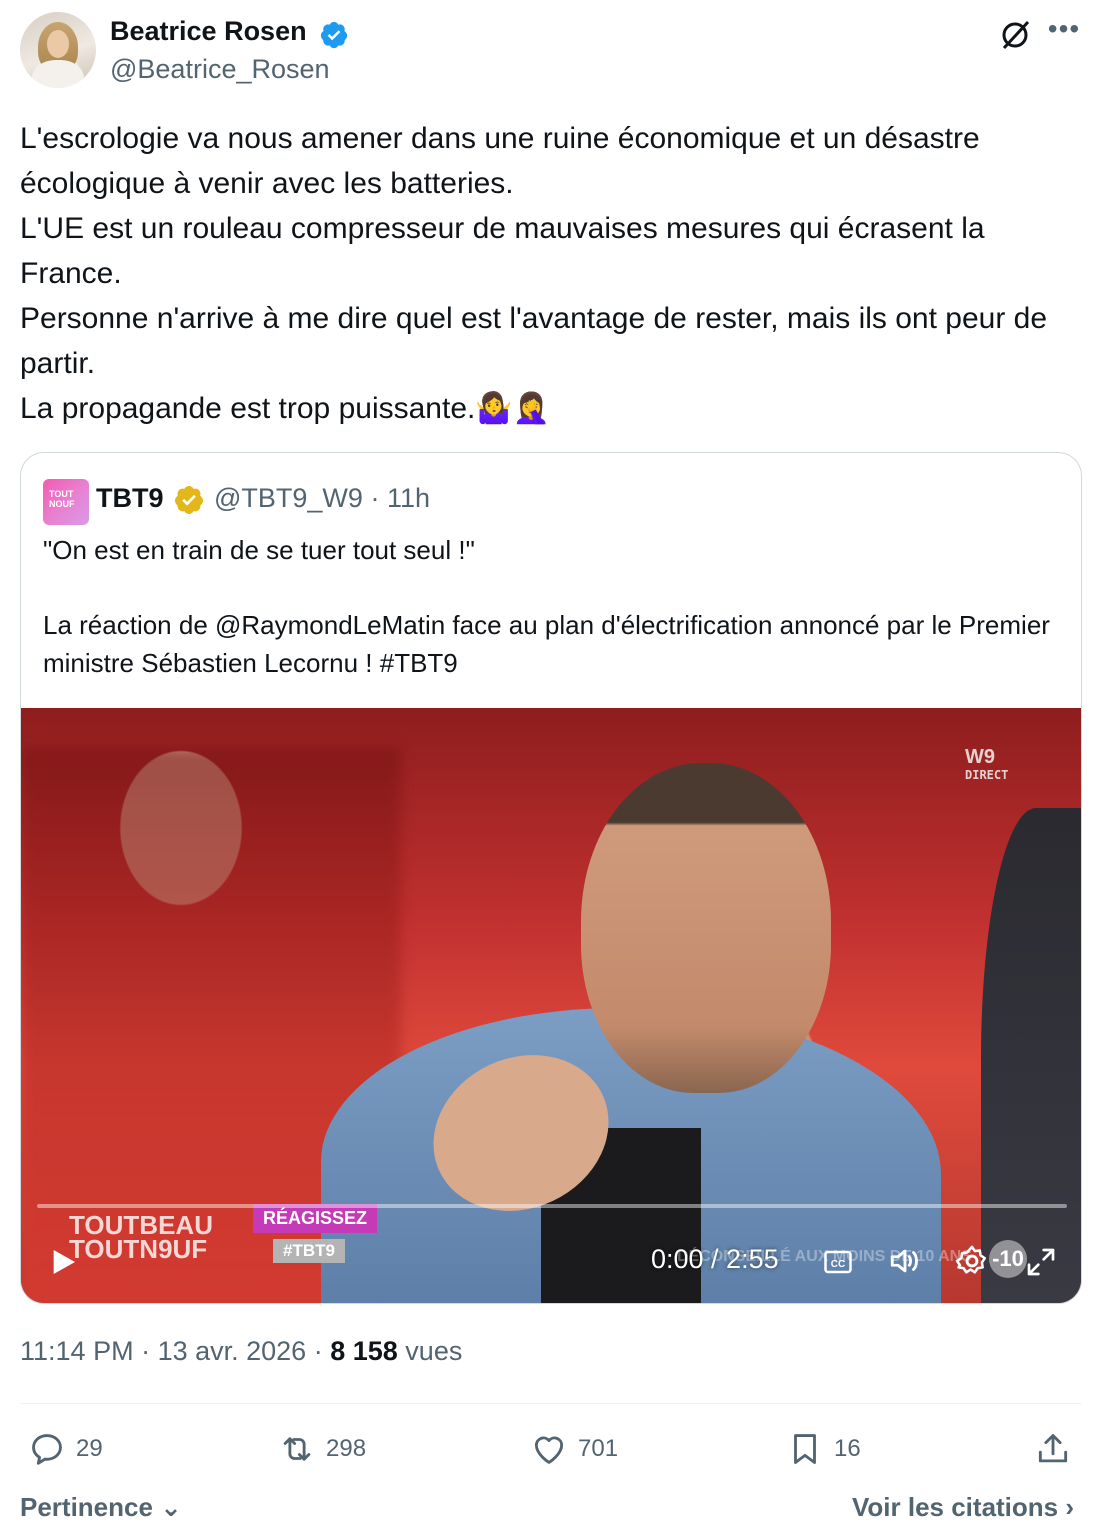  What do you see at coordinates (955, 1507) in the screenshot?
I see `citations-label: Voir les citations` at bounding box center [955, 1507].